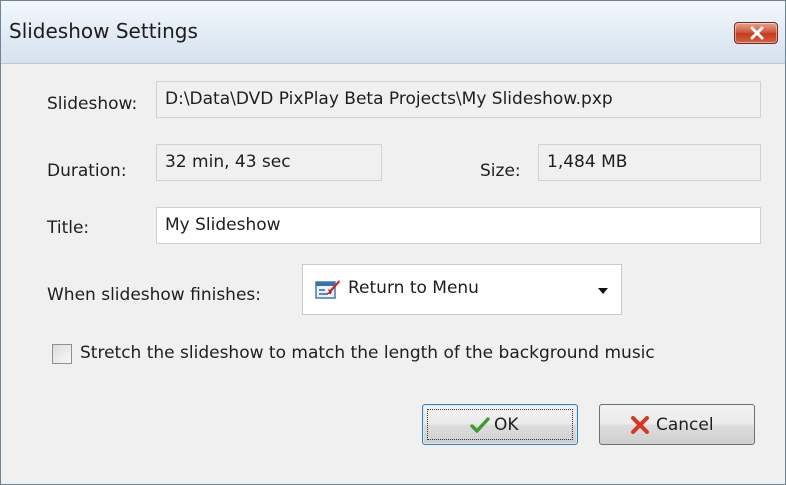 This screenshot has height=485, width=786. I want to click on return-to-menu-icon, so click(328, 292).